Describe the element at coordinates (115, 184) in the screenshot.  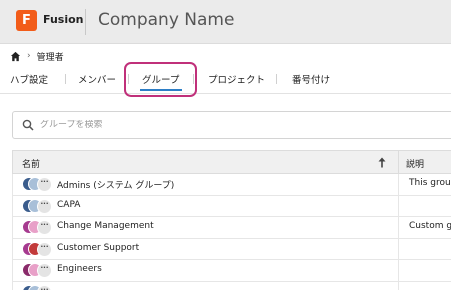
I see `group-name: Admins (システム グループ)` at that location.